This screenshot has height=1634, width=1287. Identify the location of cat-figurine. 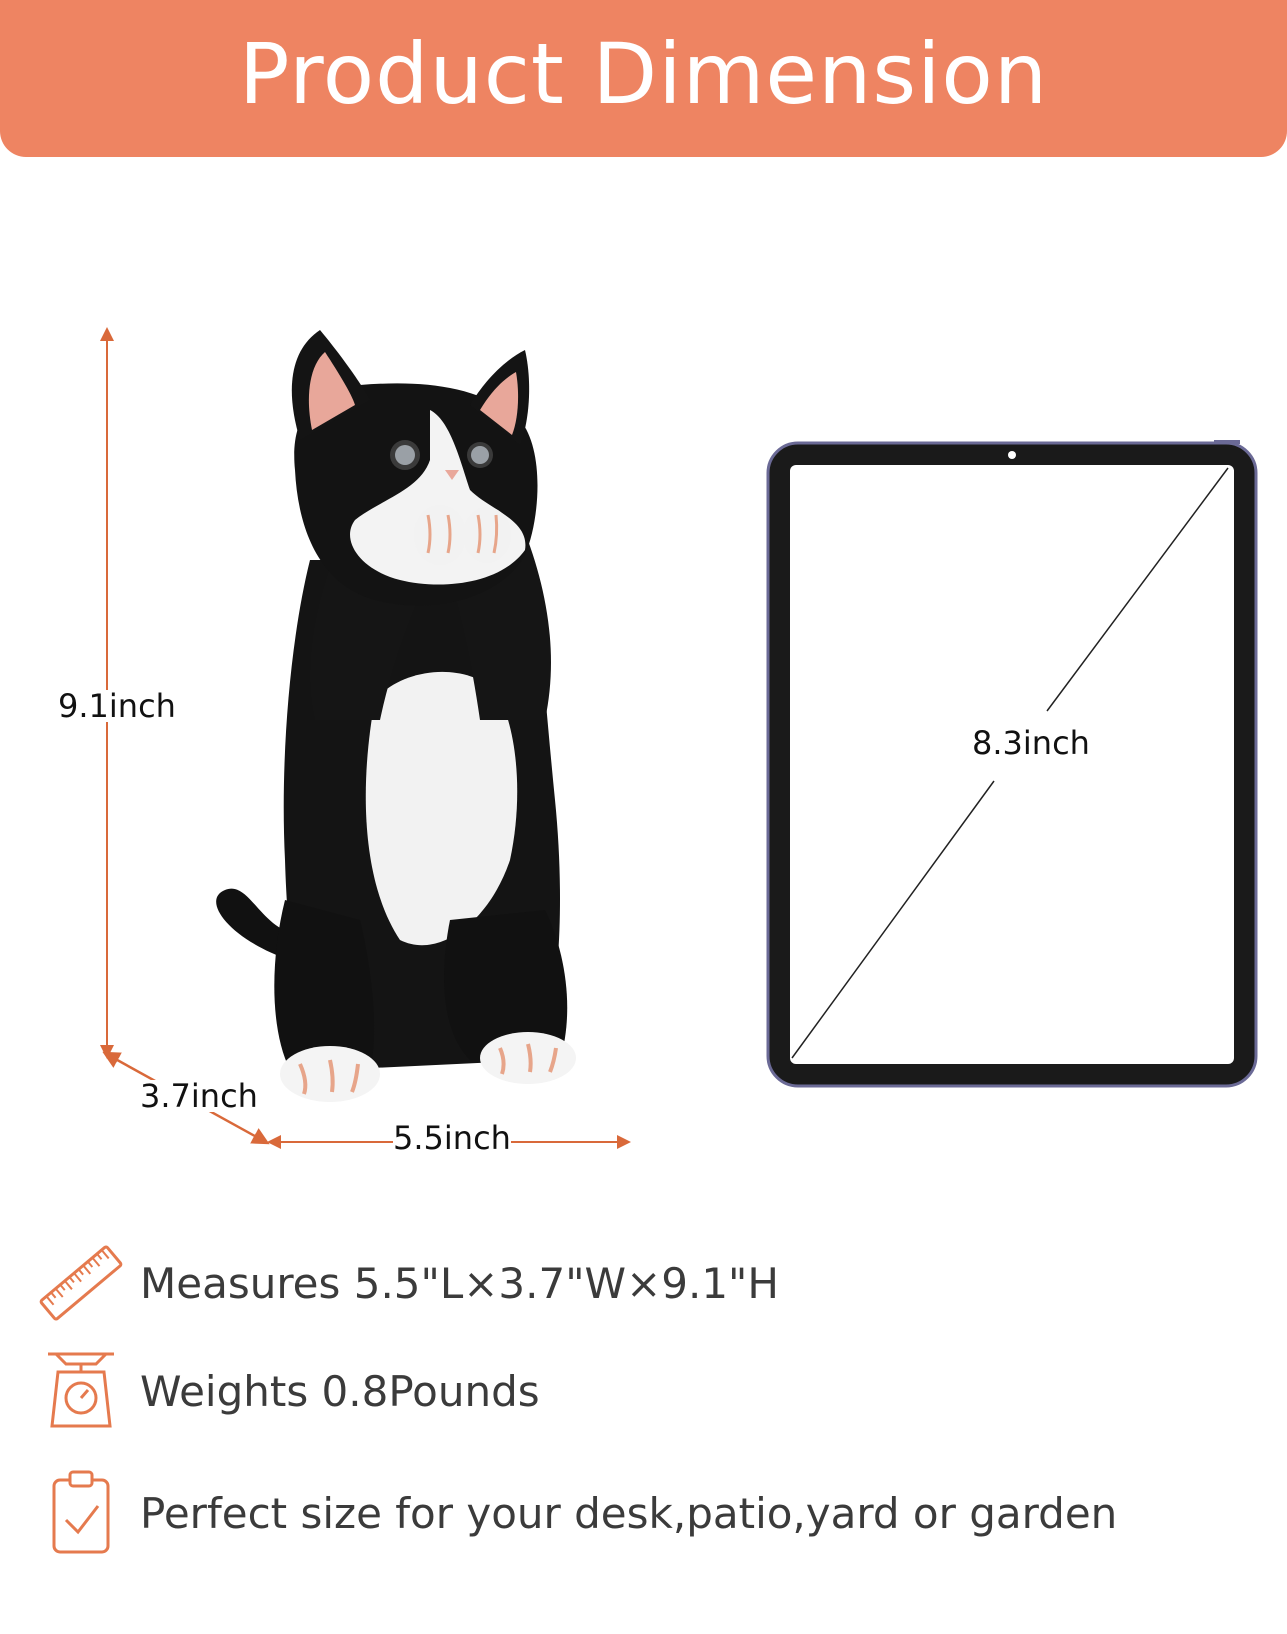
(396, 716).